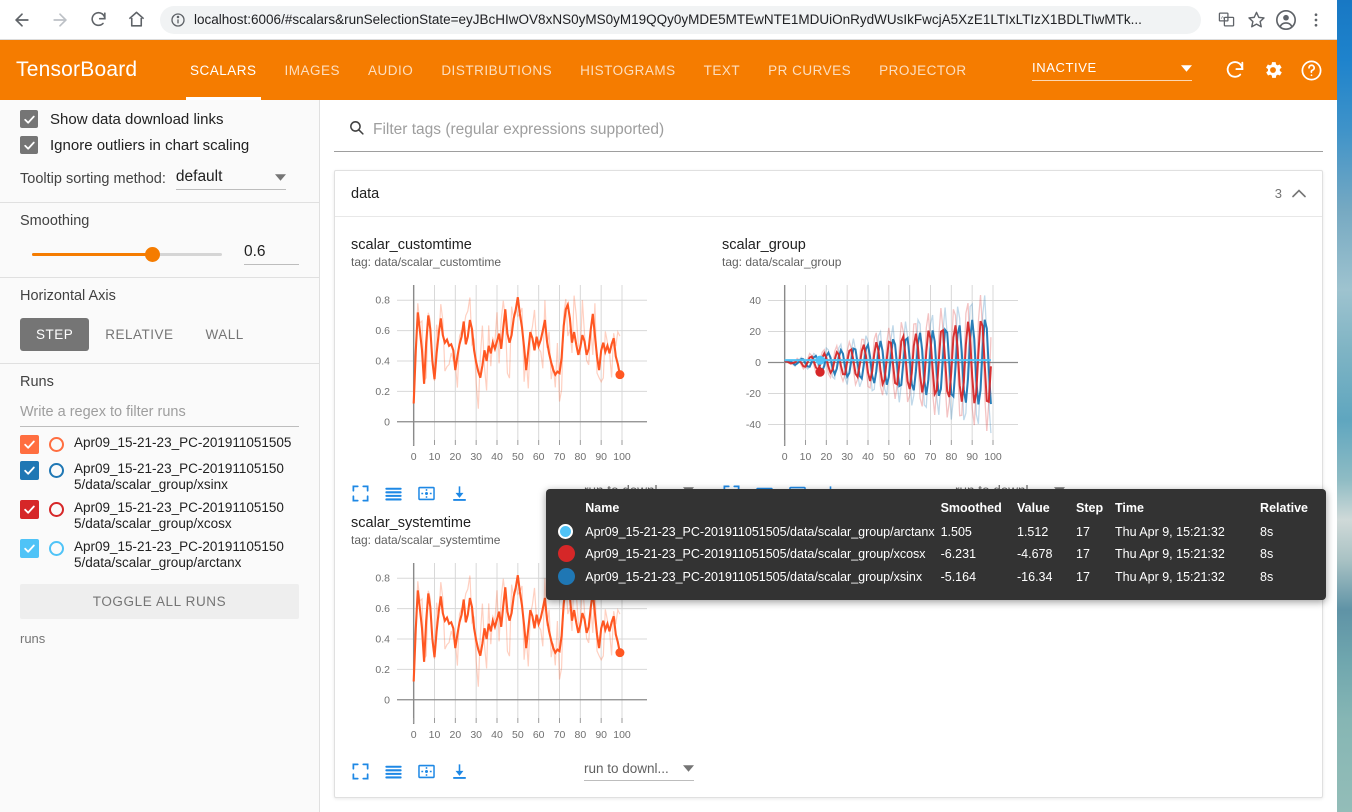  Describe the element at coordinates (183, 442) in the screenshot. I see `run-name-label: Apr09_15-21-23_PC-201911051505` at that location.